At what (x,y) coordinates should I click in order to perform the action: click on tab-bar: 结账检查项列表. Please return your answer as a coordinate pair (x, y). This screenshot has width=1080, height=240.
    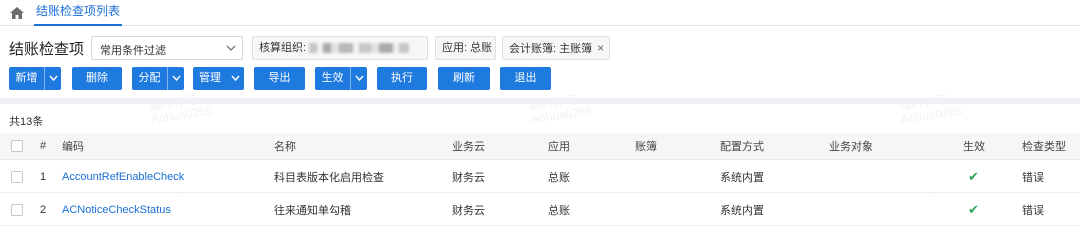
    Looking at the image, I should click on (540, 13).